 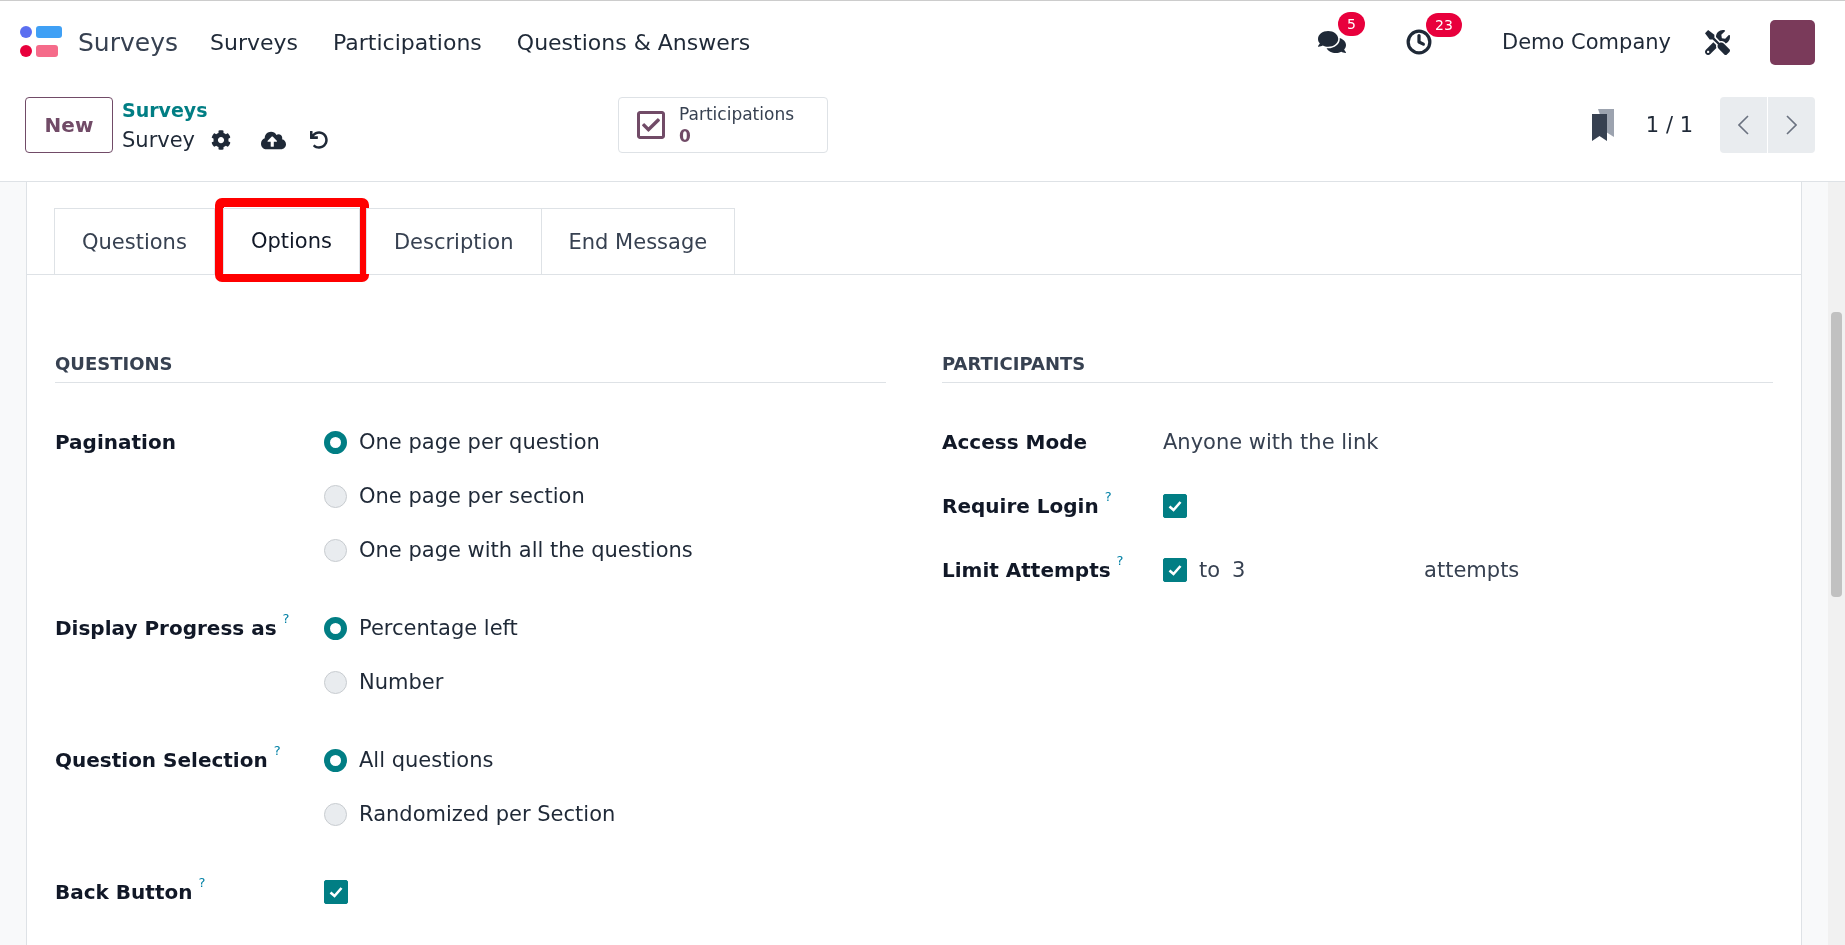 What do you see at coordinates (1792, 42) in the screenshot?
I see `user-avatar` at bounding box center [1792, 42].